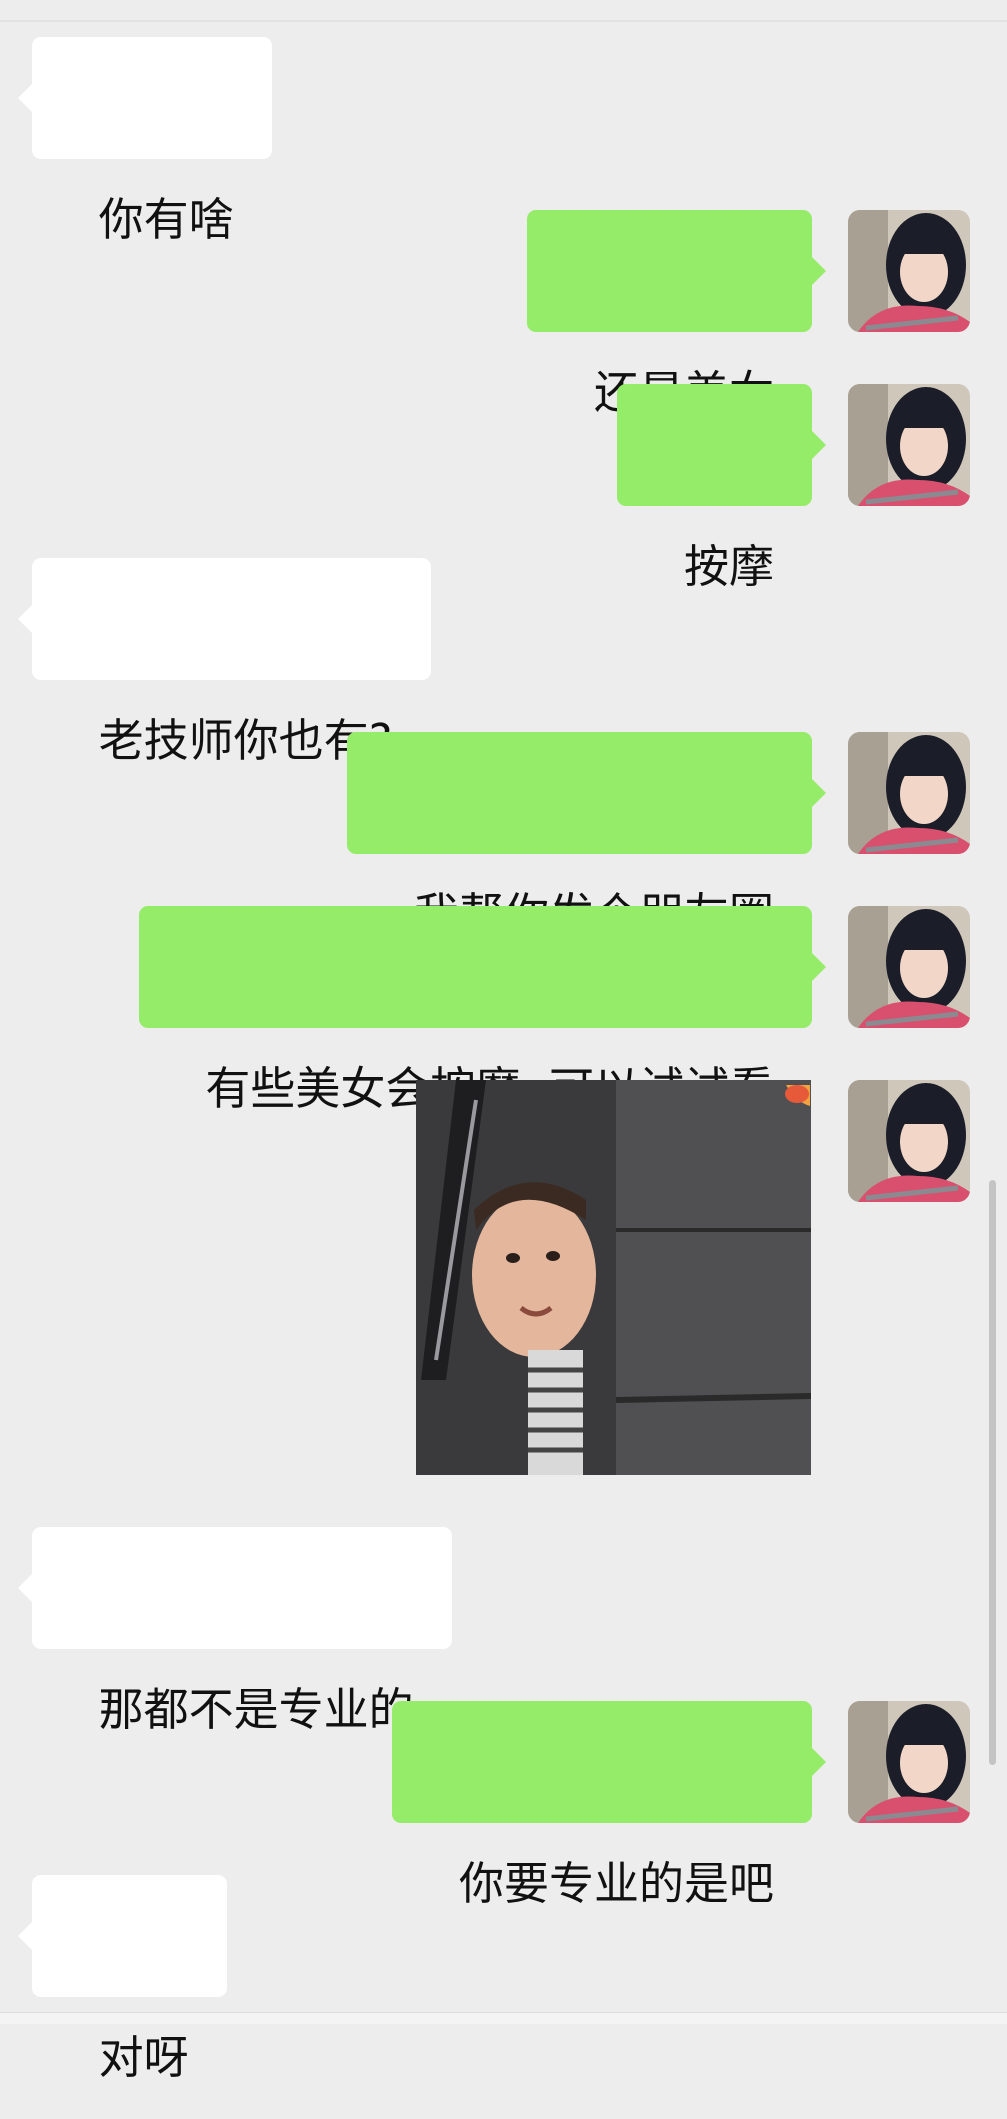  I want to click on outgoing-message-bubble: 还是美女, so click(676, 314).